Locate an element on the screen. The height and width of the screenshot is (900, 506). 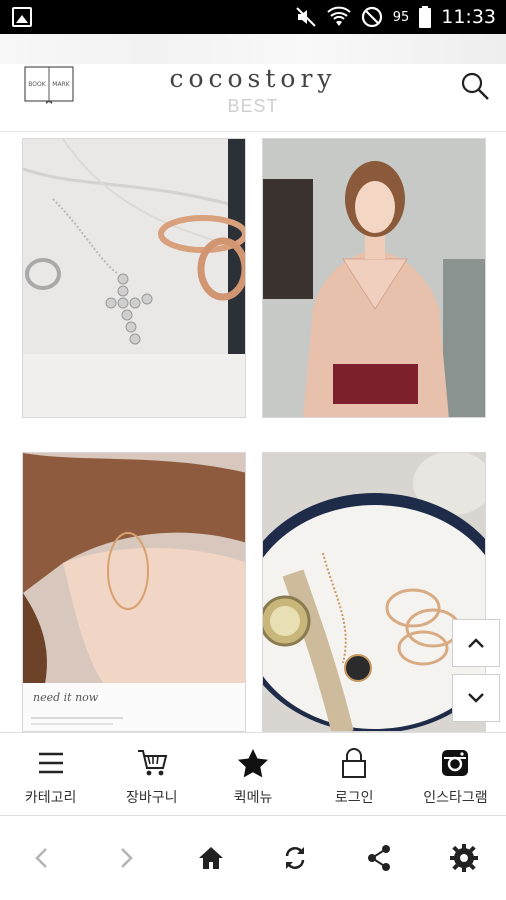
refresh-button is located at coordinates (295, 858).